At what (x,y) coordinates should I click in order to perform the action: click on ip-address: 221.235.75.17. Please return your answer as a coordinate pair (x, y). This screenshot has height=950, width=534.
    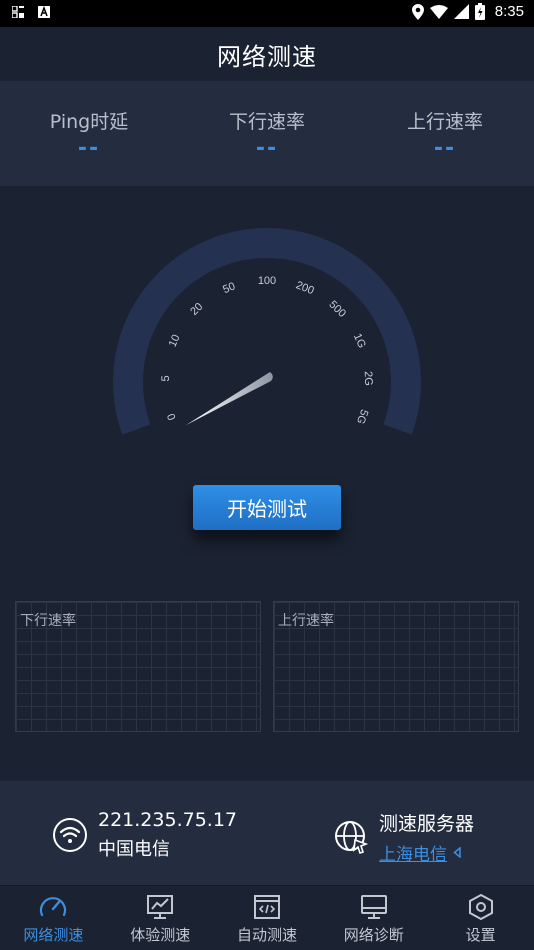
    Looking at the image, I should click on (168, 820).